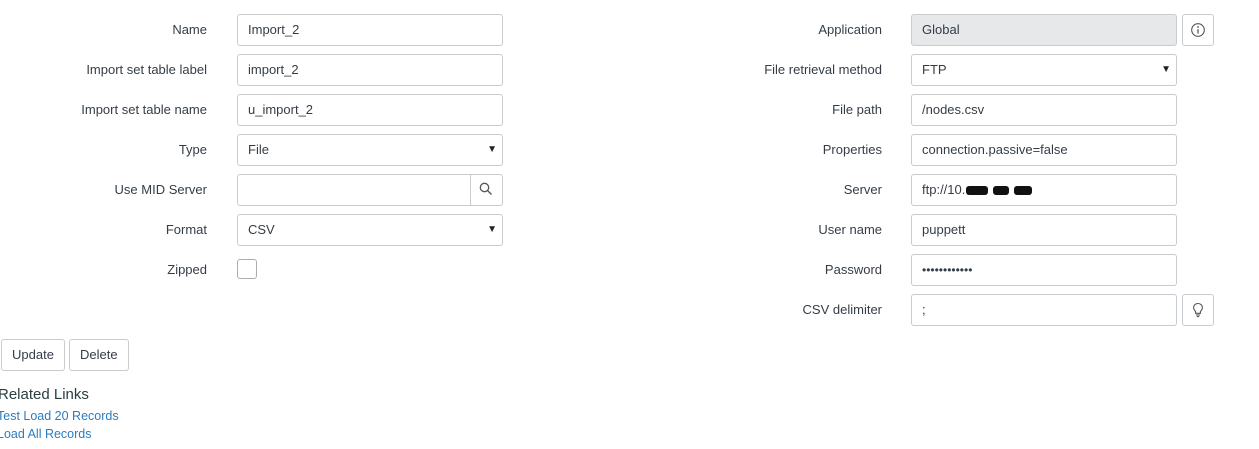 The height and width of the screenshot is (449, 1259). What do you see at coordinates (857, 109) in the screenshot?
I see `file-path-label: File path` at bounding box center [857, 109].